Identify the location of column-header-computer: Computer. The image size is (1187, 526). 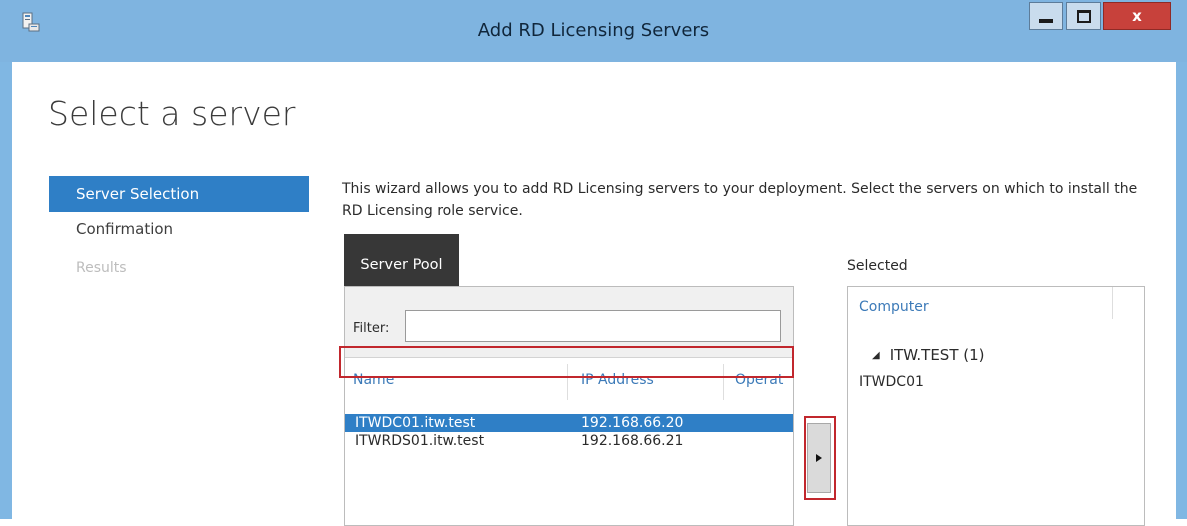
(894, 307).